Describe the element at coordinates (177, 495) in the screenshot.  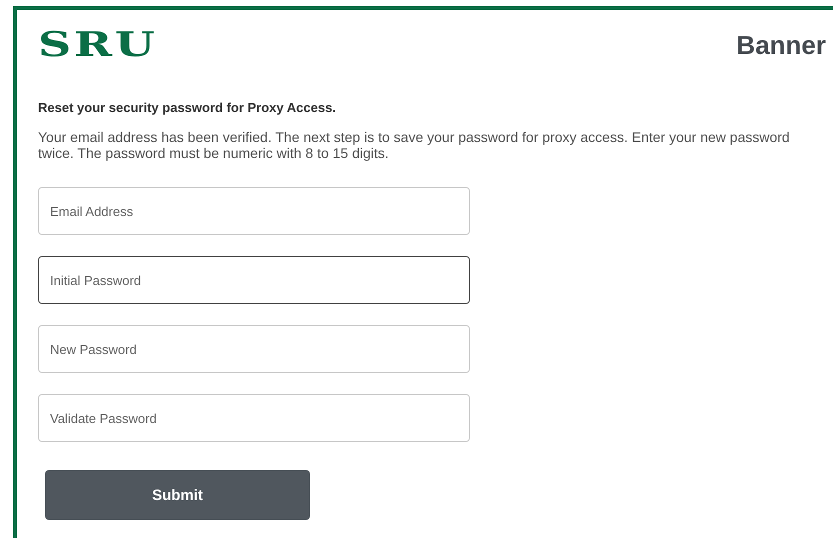
I see `submit-button: Submit` at that location.